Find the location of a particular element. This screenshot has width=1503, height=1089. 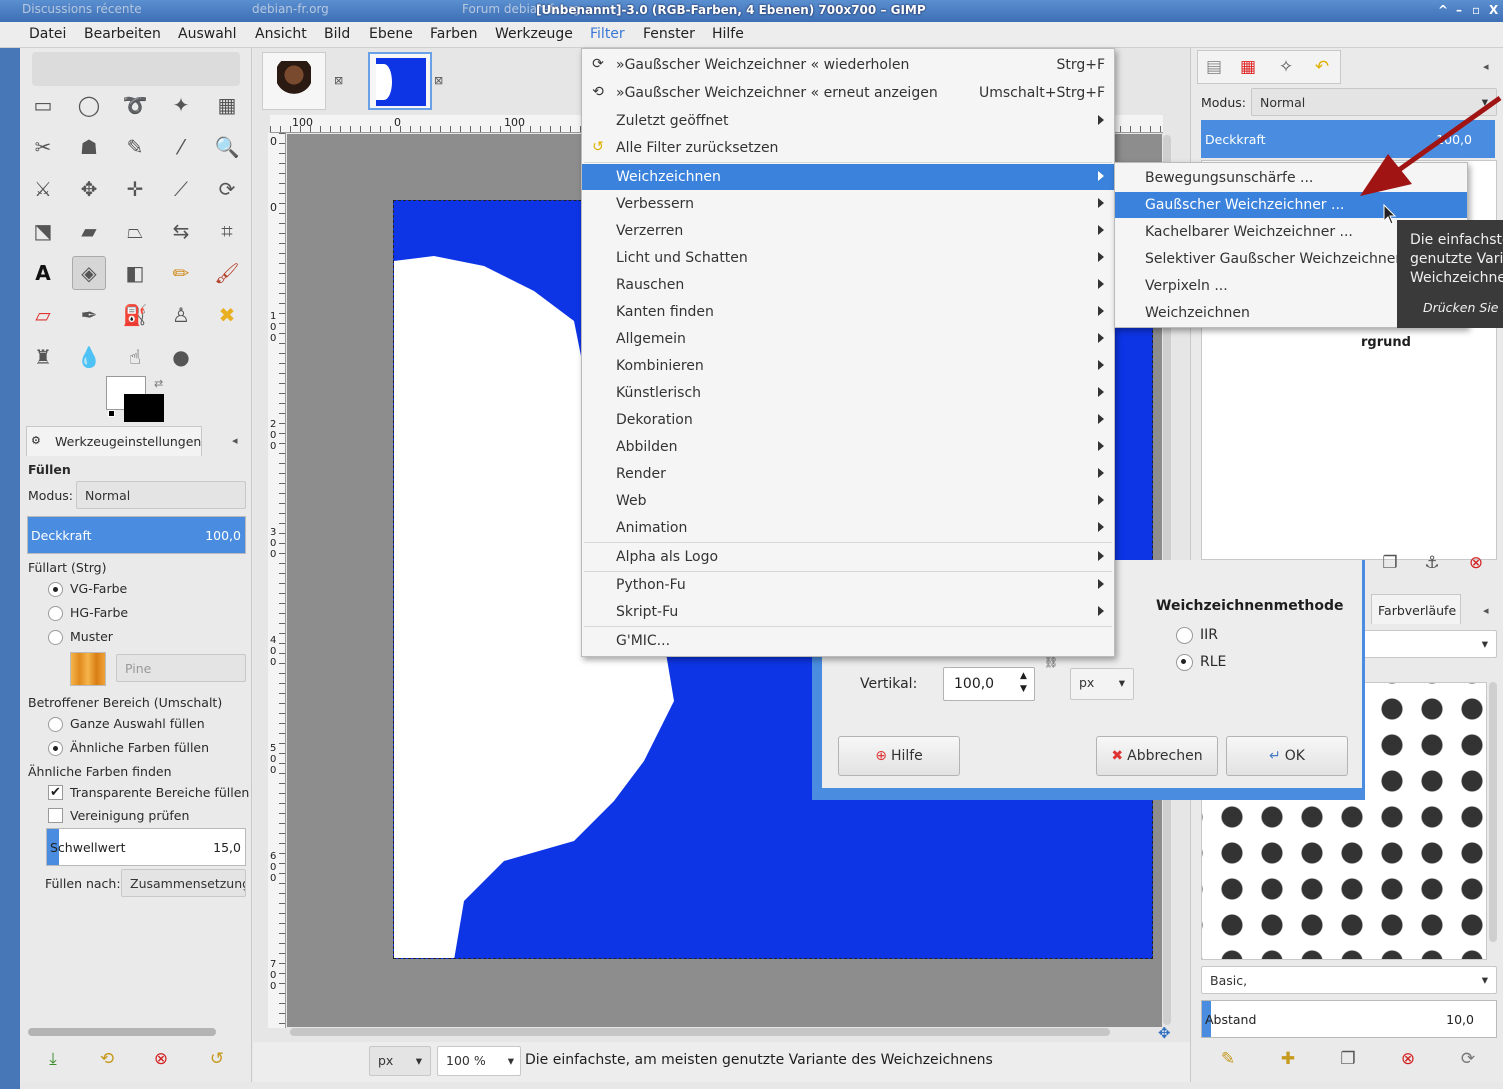

menu-item-render: Render is located at coordinates (848, 474).